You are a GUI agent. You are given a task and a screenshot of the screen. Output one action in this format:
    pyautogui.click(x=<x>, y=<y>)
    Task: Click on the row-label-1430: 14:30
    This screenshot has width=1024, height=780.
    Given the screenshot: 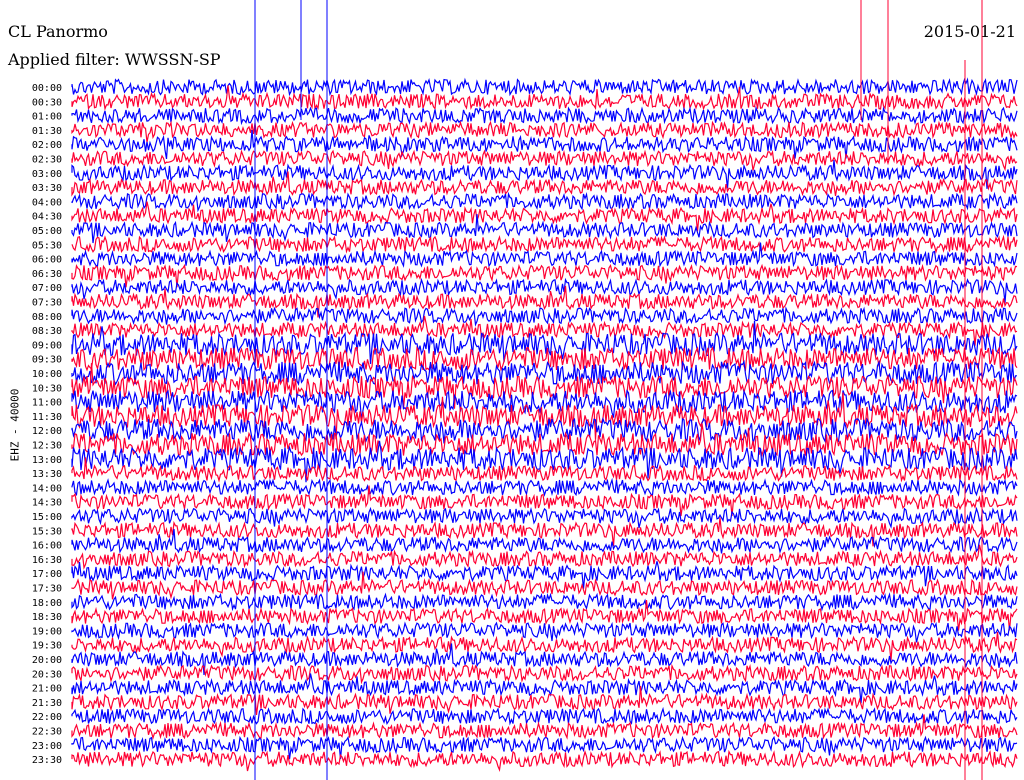 What is the action you would take?
    pyautogui.click(x=47, y=503)
    